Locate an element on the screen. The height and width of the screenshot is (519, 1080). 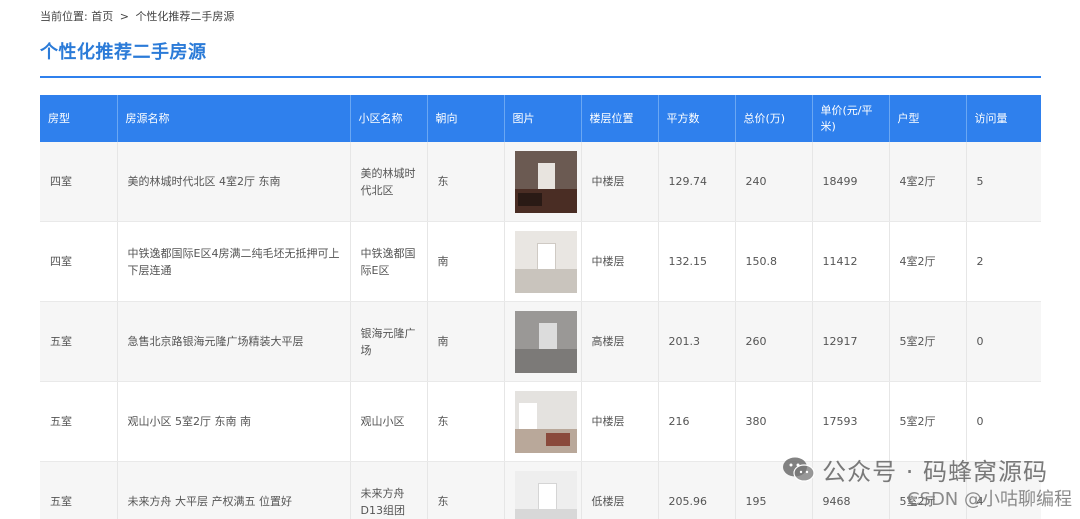
cell-name: 美的林城时代北区 4室2厅 东南 is located at coordinates (234, 182).